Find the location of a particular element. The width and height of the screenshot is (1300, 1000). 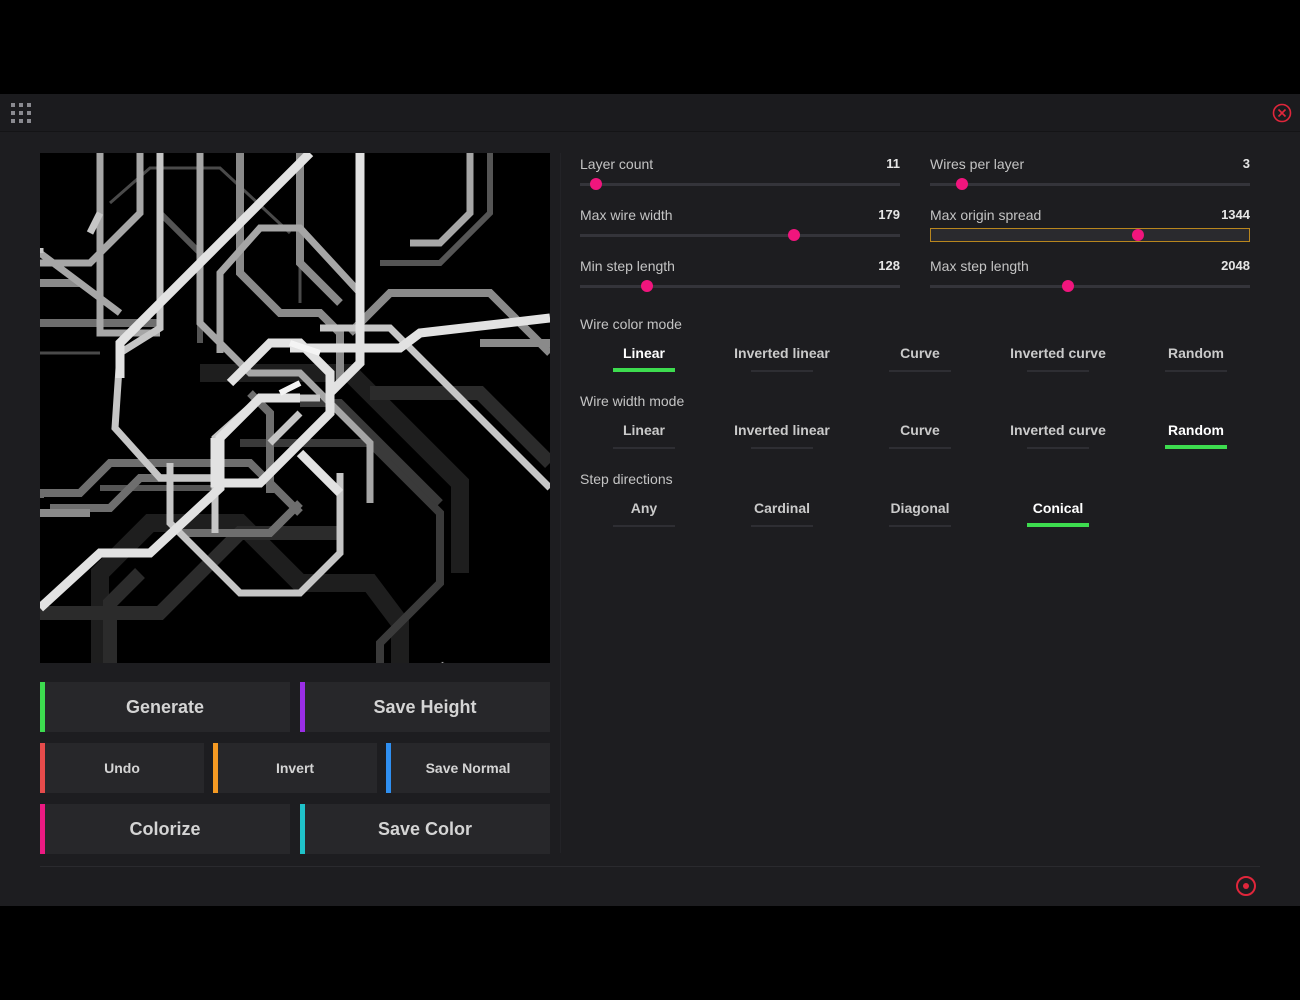

undo-button-accent is located at coordinates (42, 768).